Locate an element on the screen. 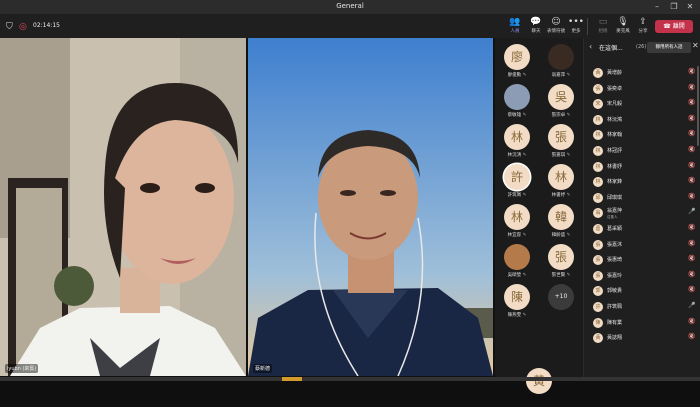 The image size is (700, 407). gallery-participant: 韓韓齡盛 ✎ is located at coordinates (561, 222).